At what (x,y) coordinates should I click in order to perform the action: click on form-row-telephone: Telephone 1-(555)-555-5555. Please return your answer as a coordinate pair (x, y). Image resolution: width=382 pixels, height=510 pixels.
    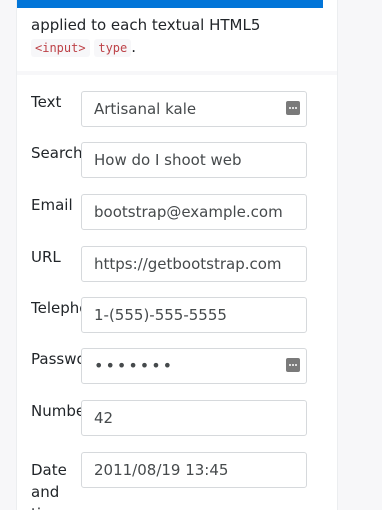
    Looking at the image, I should click on (177, 316).